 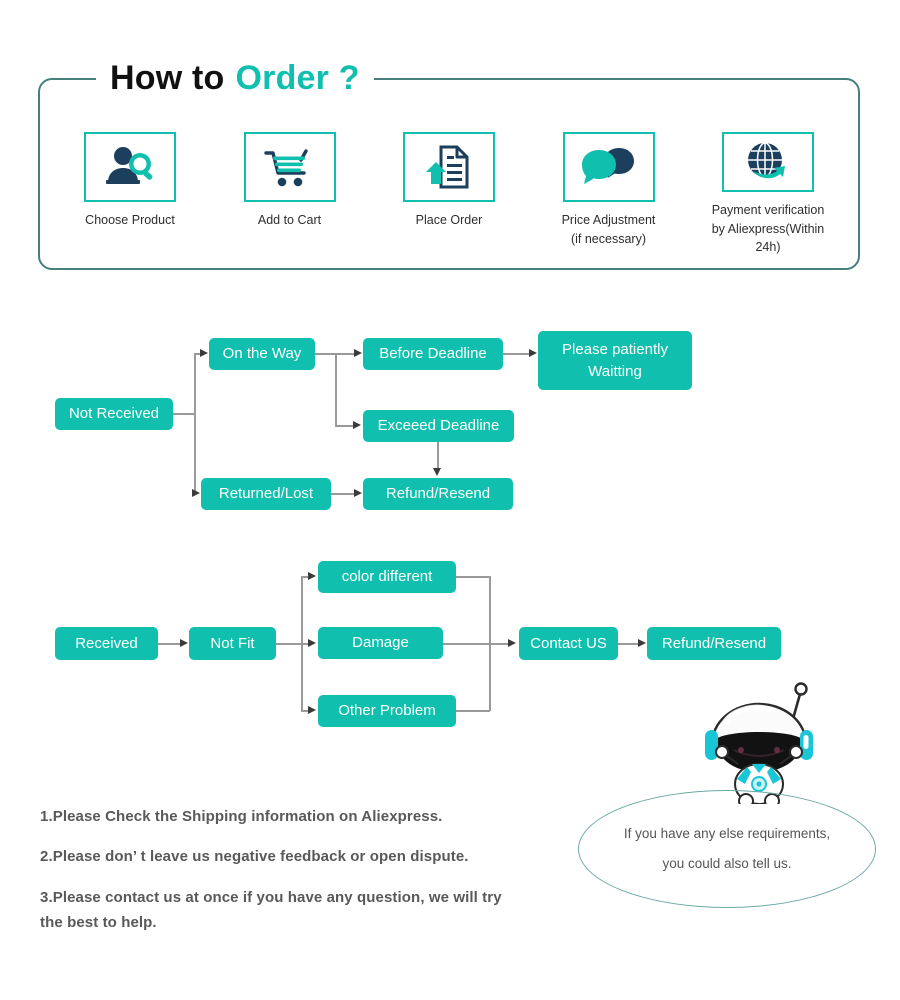 What do you see at coordinates (106, 643) in the screenshot?
I see `node-received: Received` at bounding box center [106, 643].